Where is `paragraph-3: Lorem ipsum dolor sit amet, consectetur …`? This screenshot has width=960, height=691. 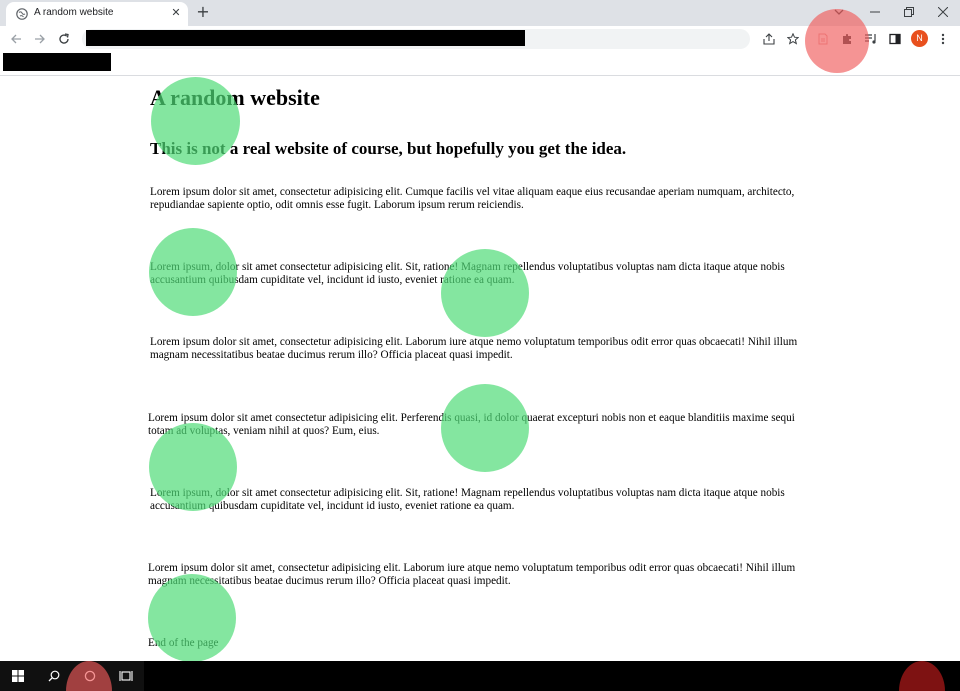
paragraph-3: Lorem ipsum dolor sit amet, consectetur … is located at coordinates (474, 348).